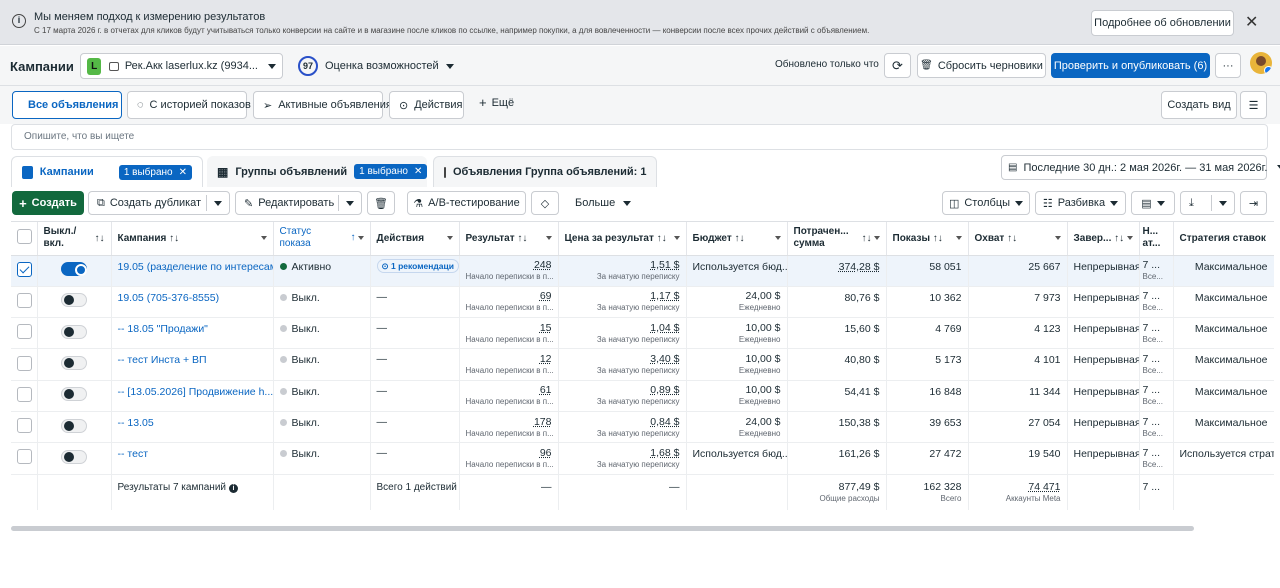 This screenshot has height=588, width=1280. I want to click on edit-button: ✎ Редактировать, so click(298, 203).